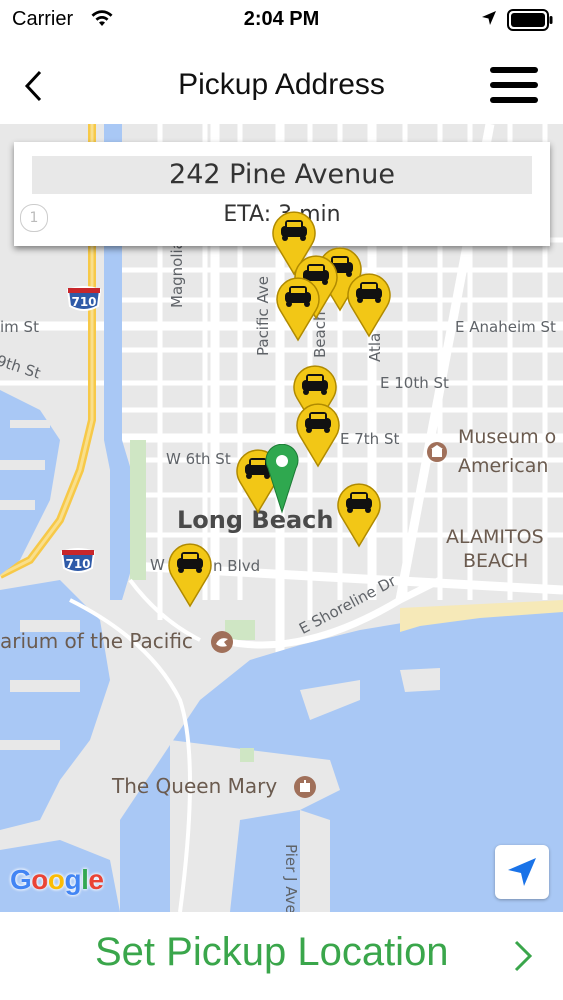 The height and width of the screenshot is (1000, 563). Describe the element at coordinates (263, 316) in the screenshot. I see `street-label: Pacific Ave` at that location.